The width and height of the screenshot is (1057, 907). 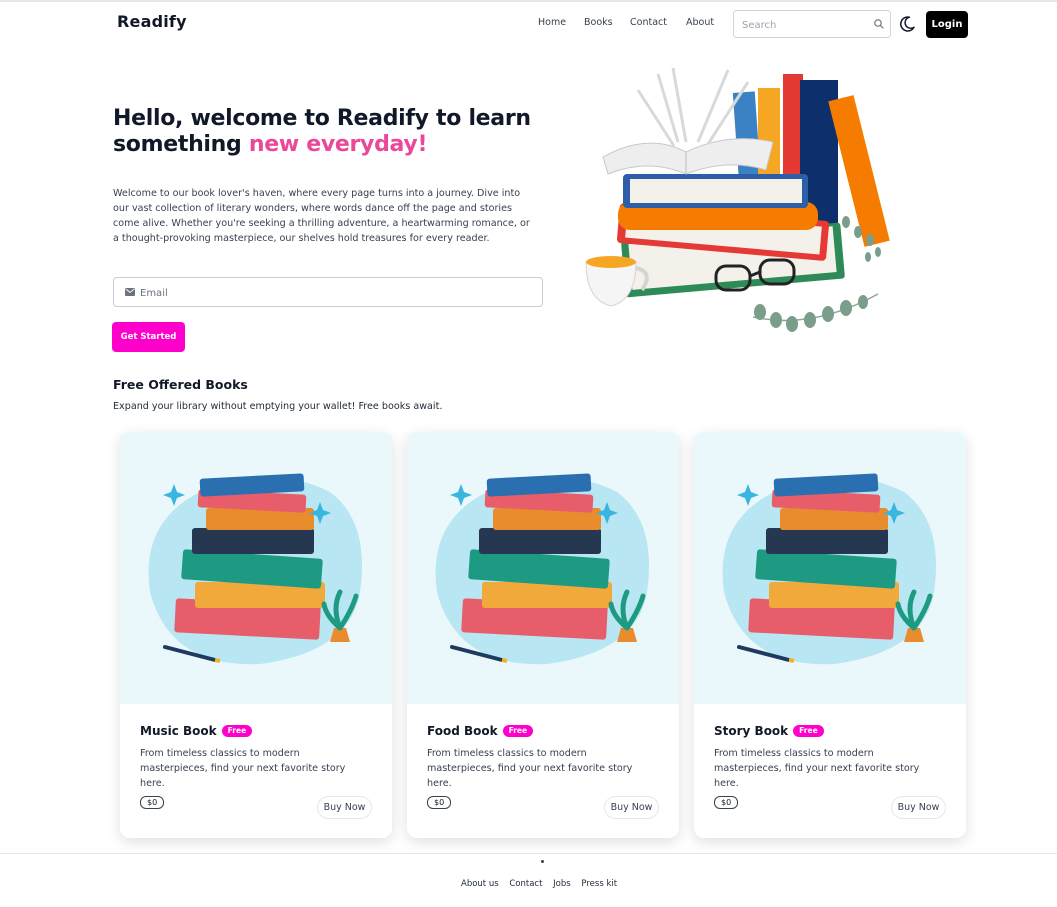 I want to click on search-icon, so click(x=879, y=24).